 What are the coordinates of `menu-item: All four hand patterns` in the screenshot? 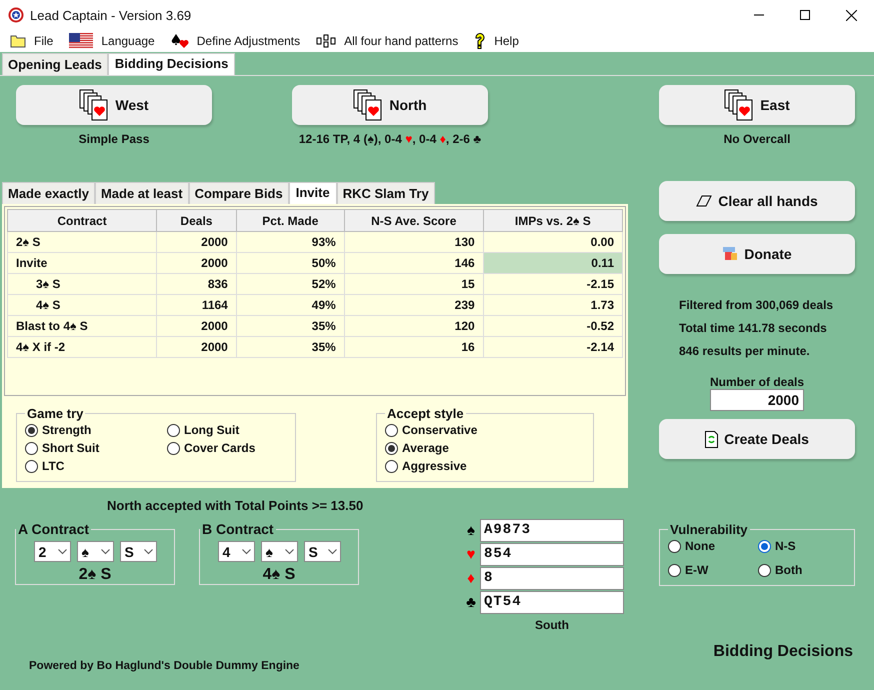 It's located at (387, 41).